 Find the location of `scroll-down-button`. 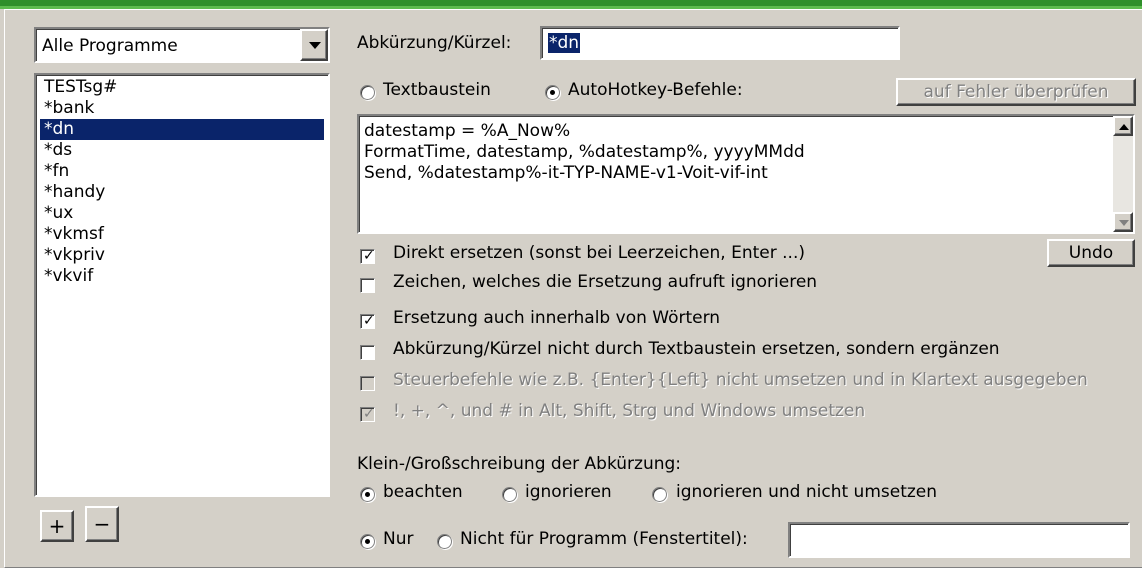

scroll-down-button is located at coordinates (1123, 222).